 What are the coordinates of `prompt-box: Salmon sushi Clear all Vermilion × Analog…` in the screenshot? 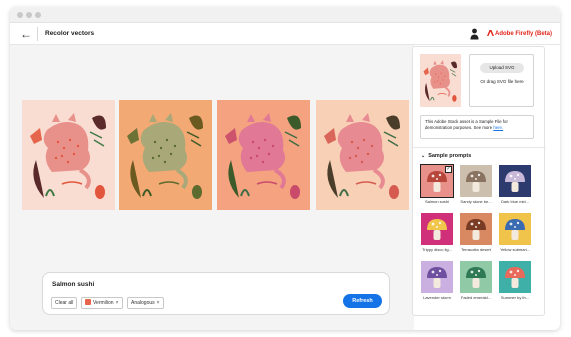 It's located at (216, 293).